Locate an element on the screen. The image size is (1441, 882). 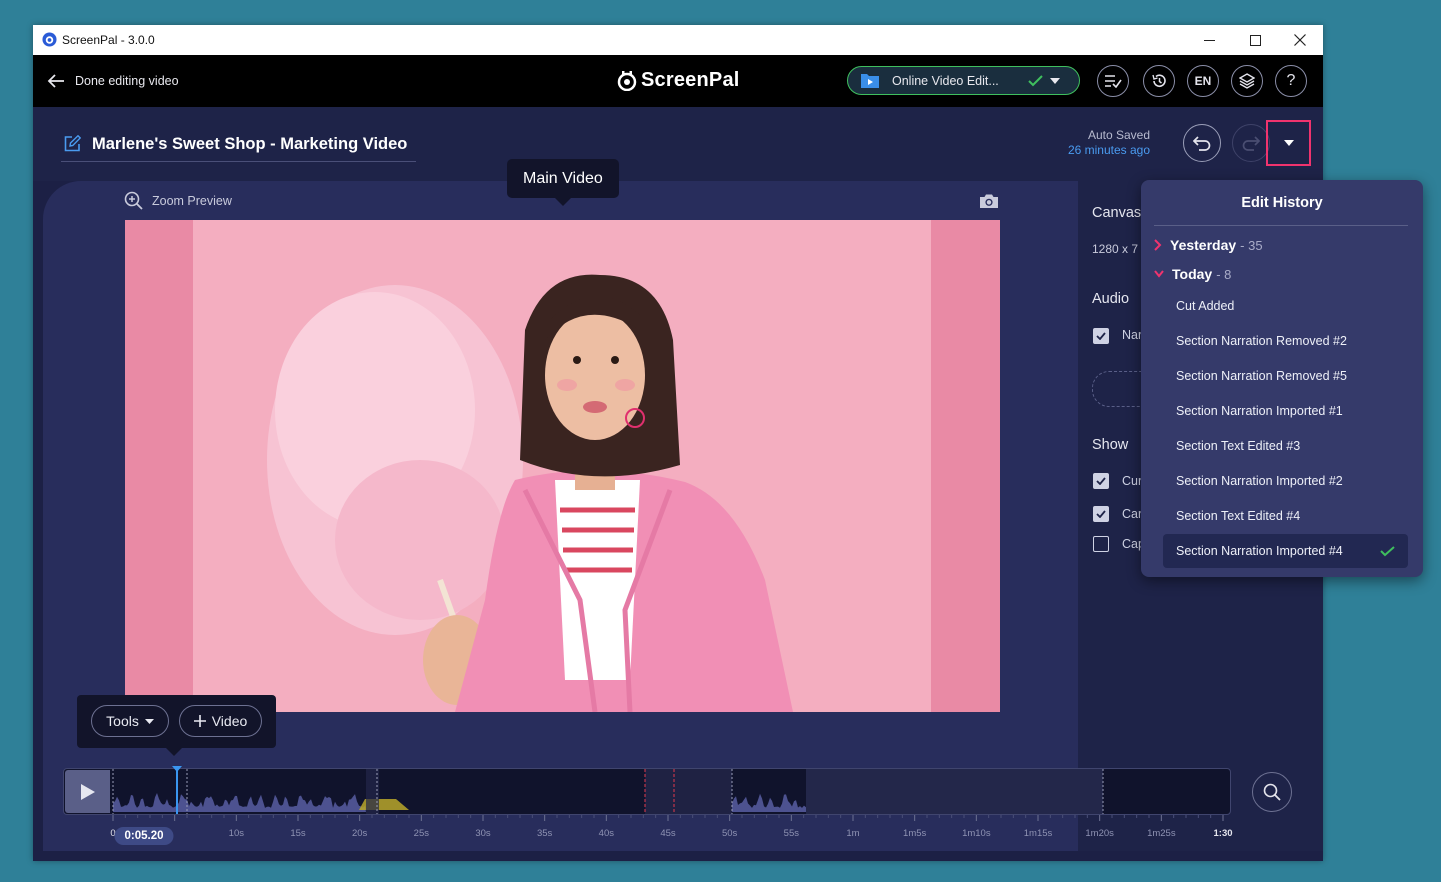
camera-icon is located at coordinates (989, 201).